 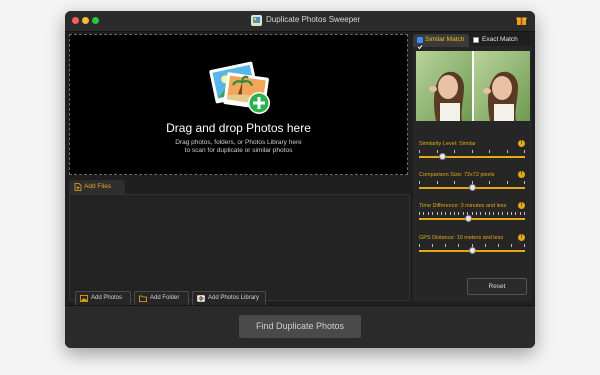 I want to click on reset-button: Reset, so click(x=497, y=286).